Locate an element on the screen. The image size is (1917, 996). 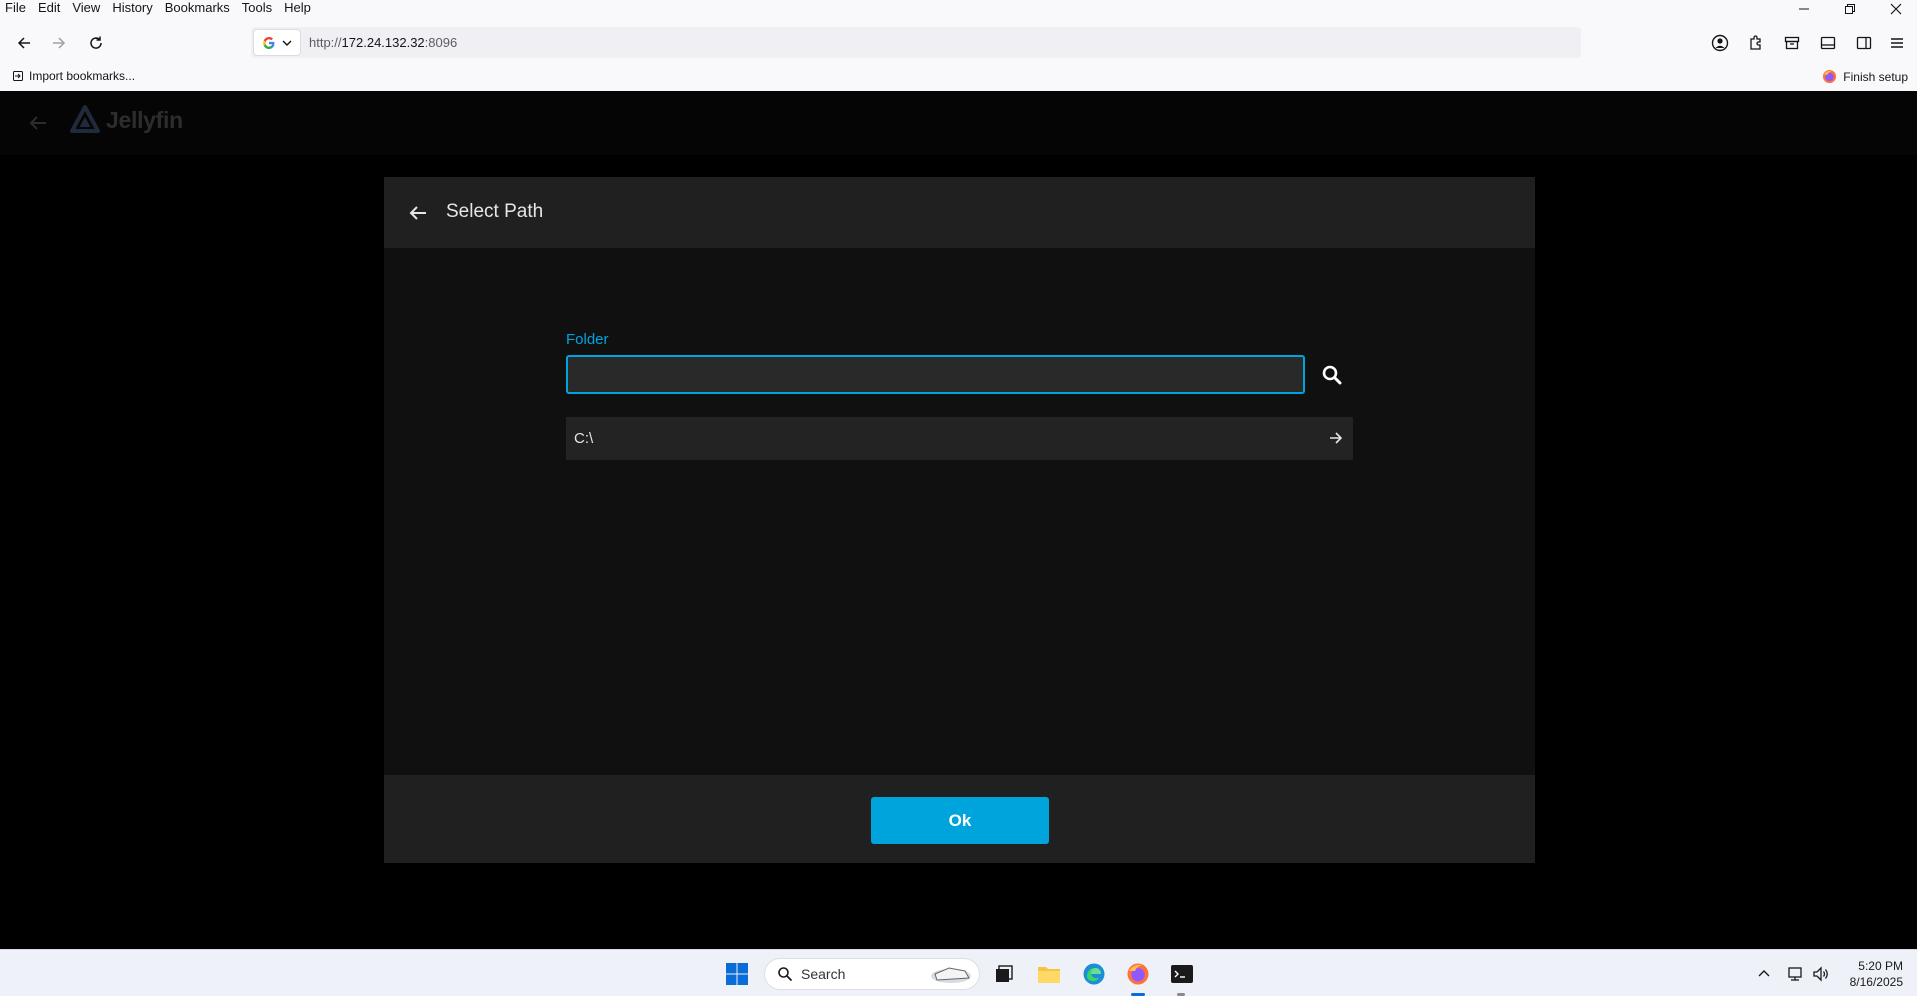
reload-button is located at coordinates (96, 43).